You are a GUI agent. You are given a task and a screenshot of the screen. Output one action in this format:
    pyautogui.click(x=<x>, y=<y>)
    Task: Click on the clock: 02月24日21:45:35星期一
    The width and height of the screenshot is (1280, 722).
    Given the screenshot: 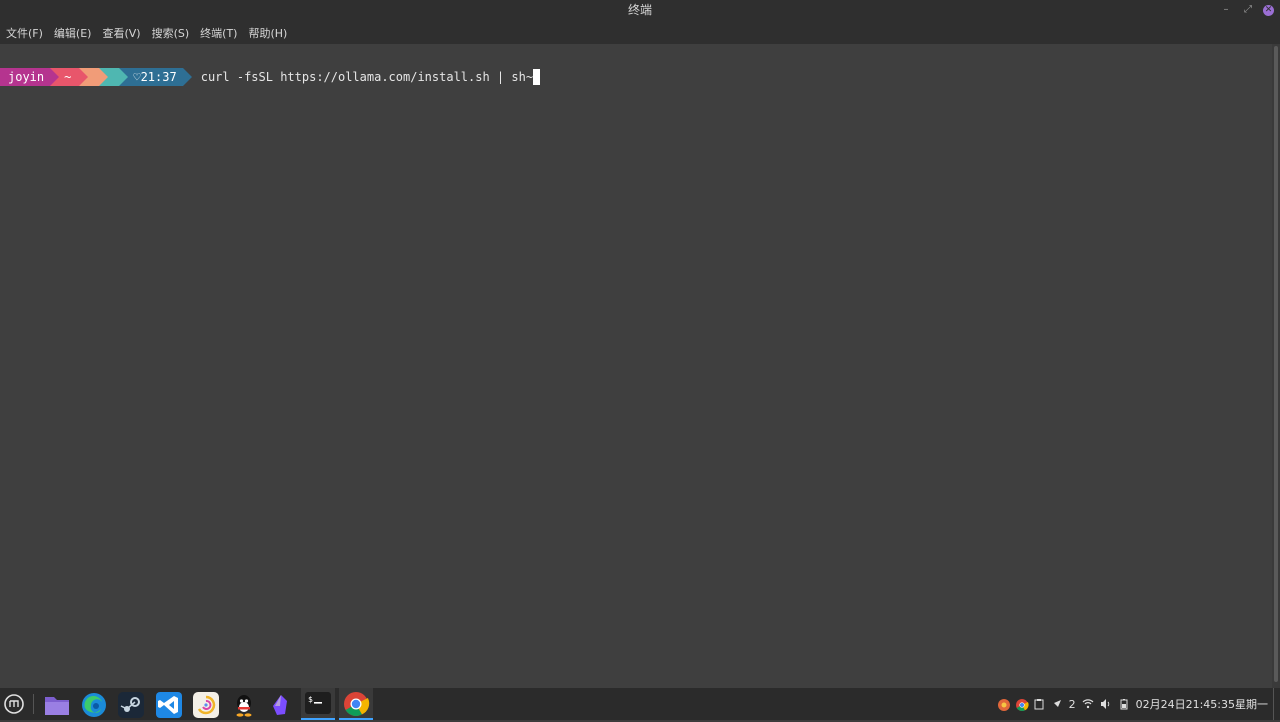 What is the action you would take?
    pyautogui.click(x=1202, y=704)
    